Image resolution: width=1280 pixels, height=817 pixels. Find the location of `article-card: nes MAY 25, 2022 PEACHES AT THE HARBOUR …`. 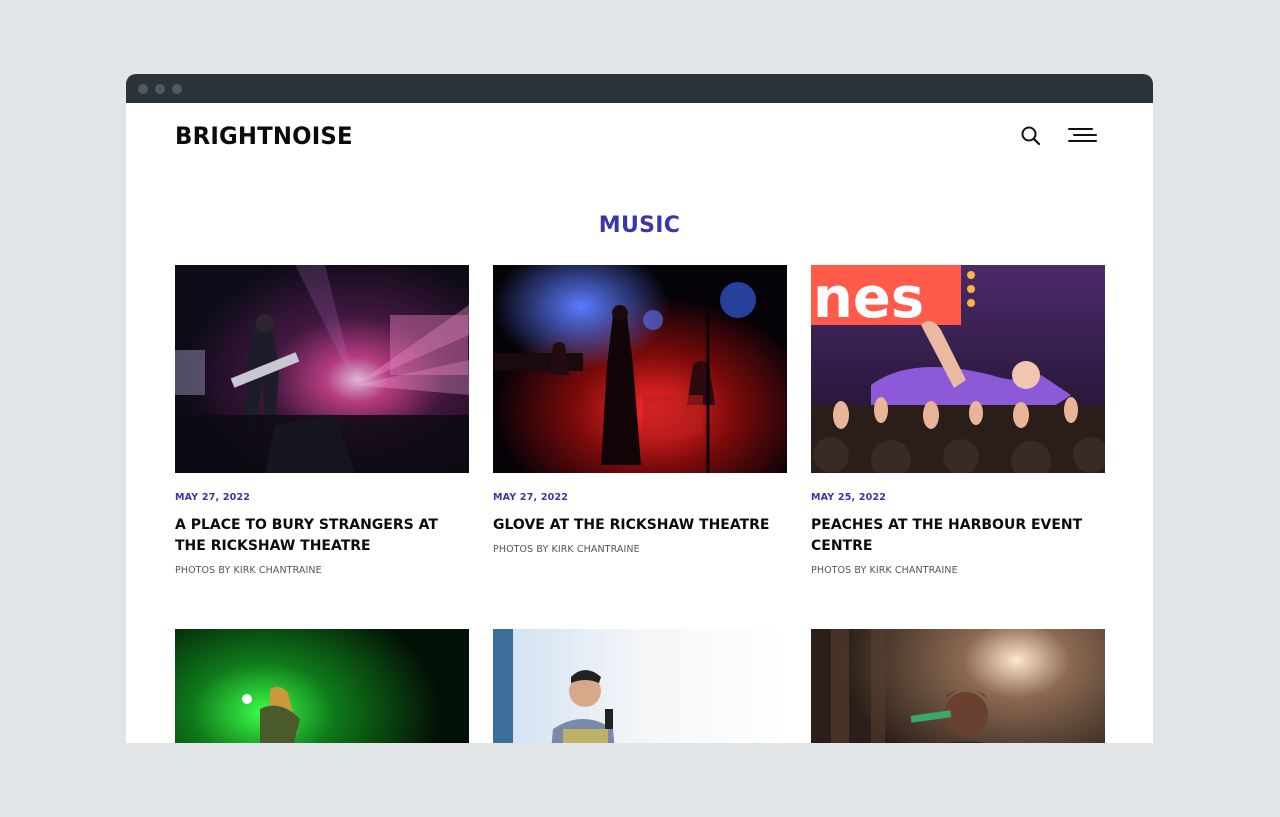

article-card: nes MAY 25, 2022 PEACHES AT THE HARBOUR … is located at coordinates (958, 420).